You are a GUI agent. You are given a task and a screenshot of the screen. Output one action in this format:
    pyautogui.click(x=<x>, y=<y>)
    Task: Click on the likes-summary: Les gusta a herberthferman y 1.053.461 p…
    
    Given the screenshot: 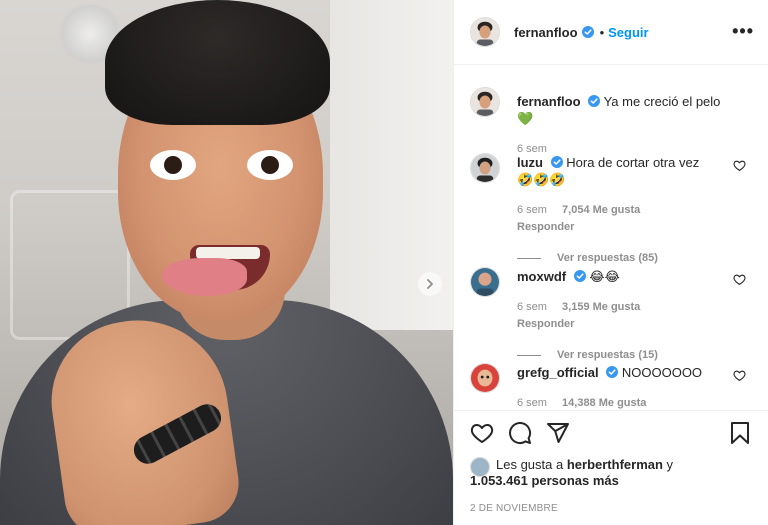 What is the action you would take?
    pyautogui.click(x=611, y=473)
    